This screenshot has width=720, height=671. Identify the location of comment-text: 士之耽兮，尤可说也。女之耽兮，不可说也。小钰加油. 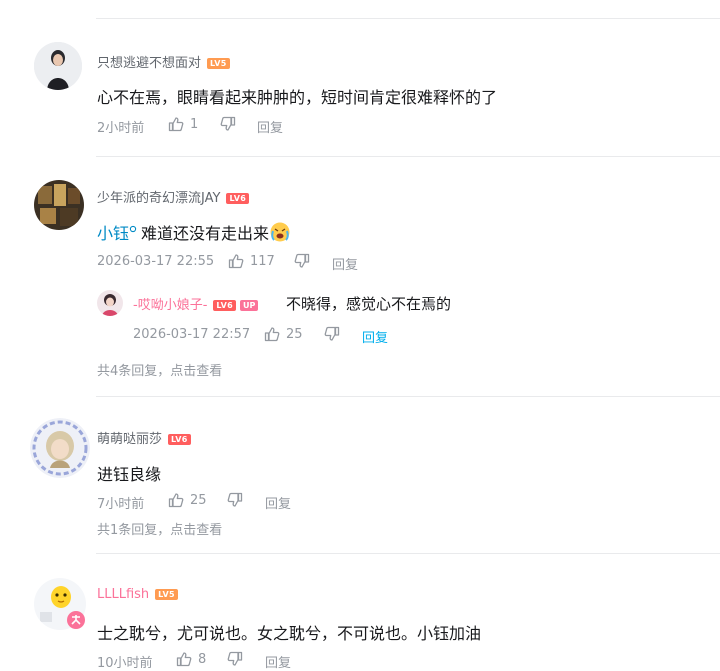
(289, 633).